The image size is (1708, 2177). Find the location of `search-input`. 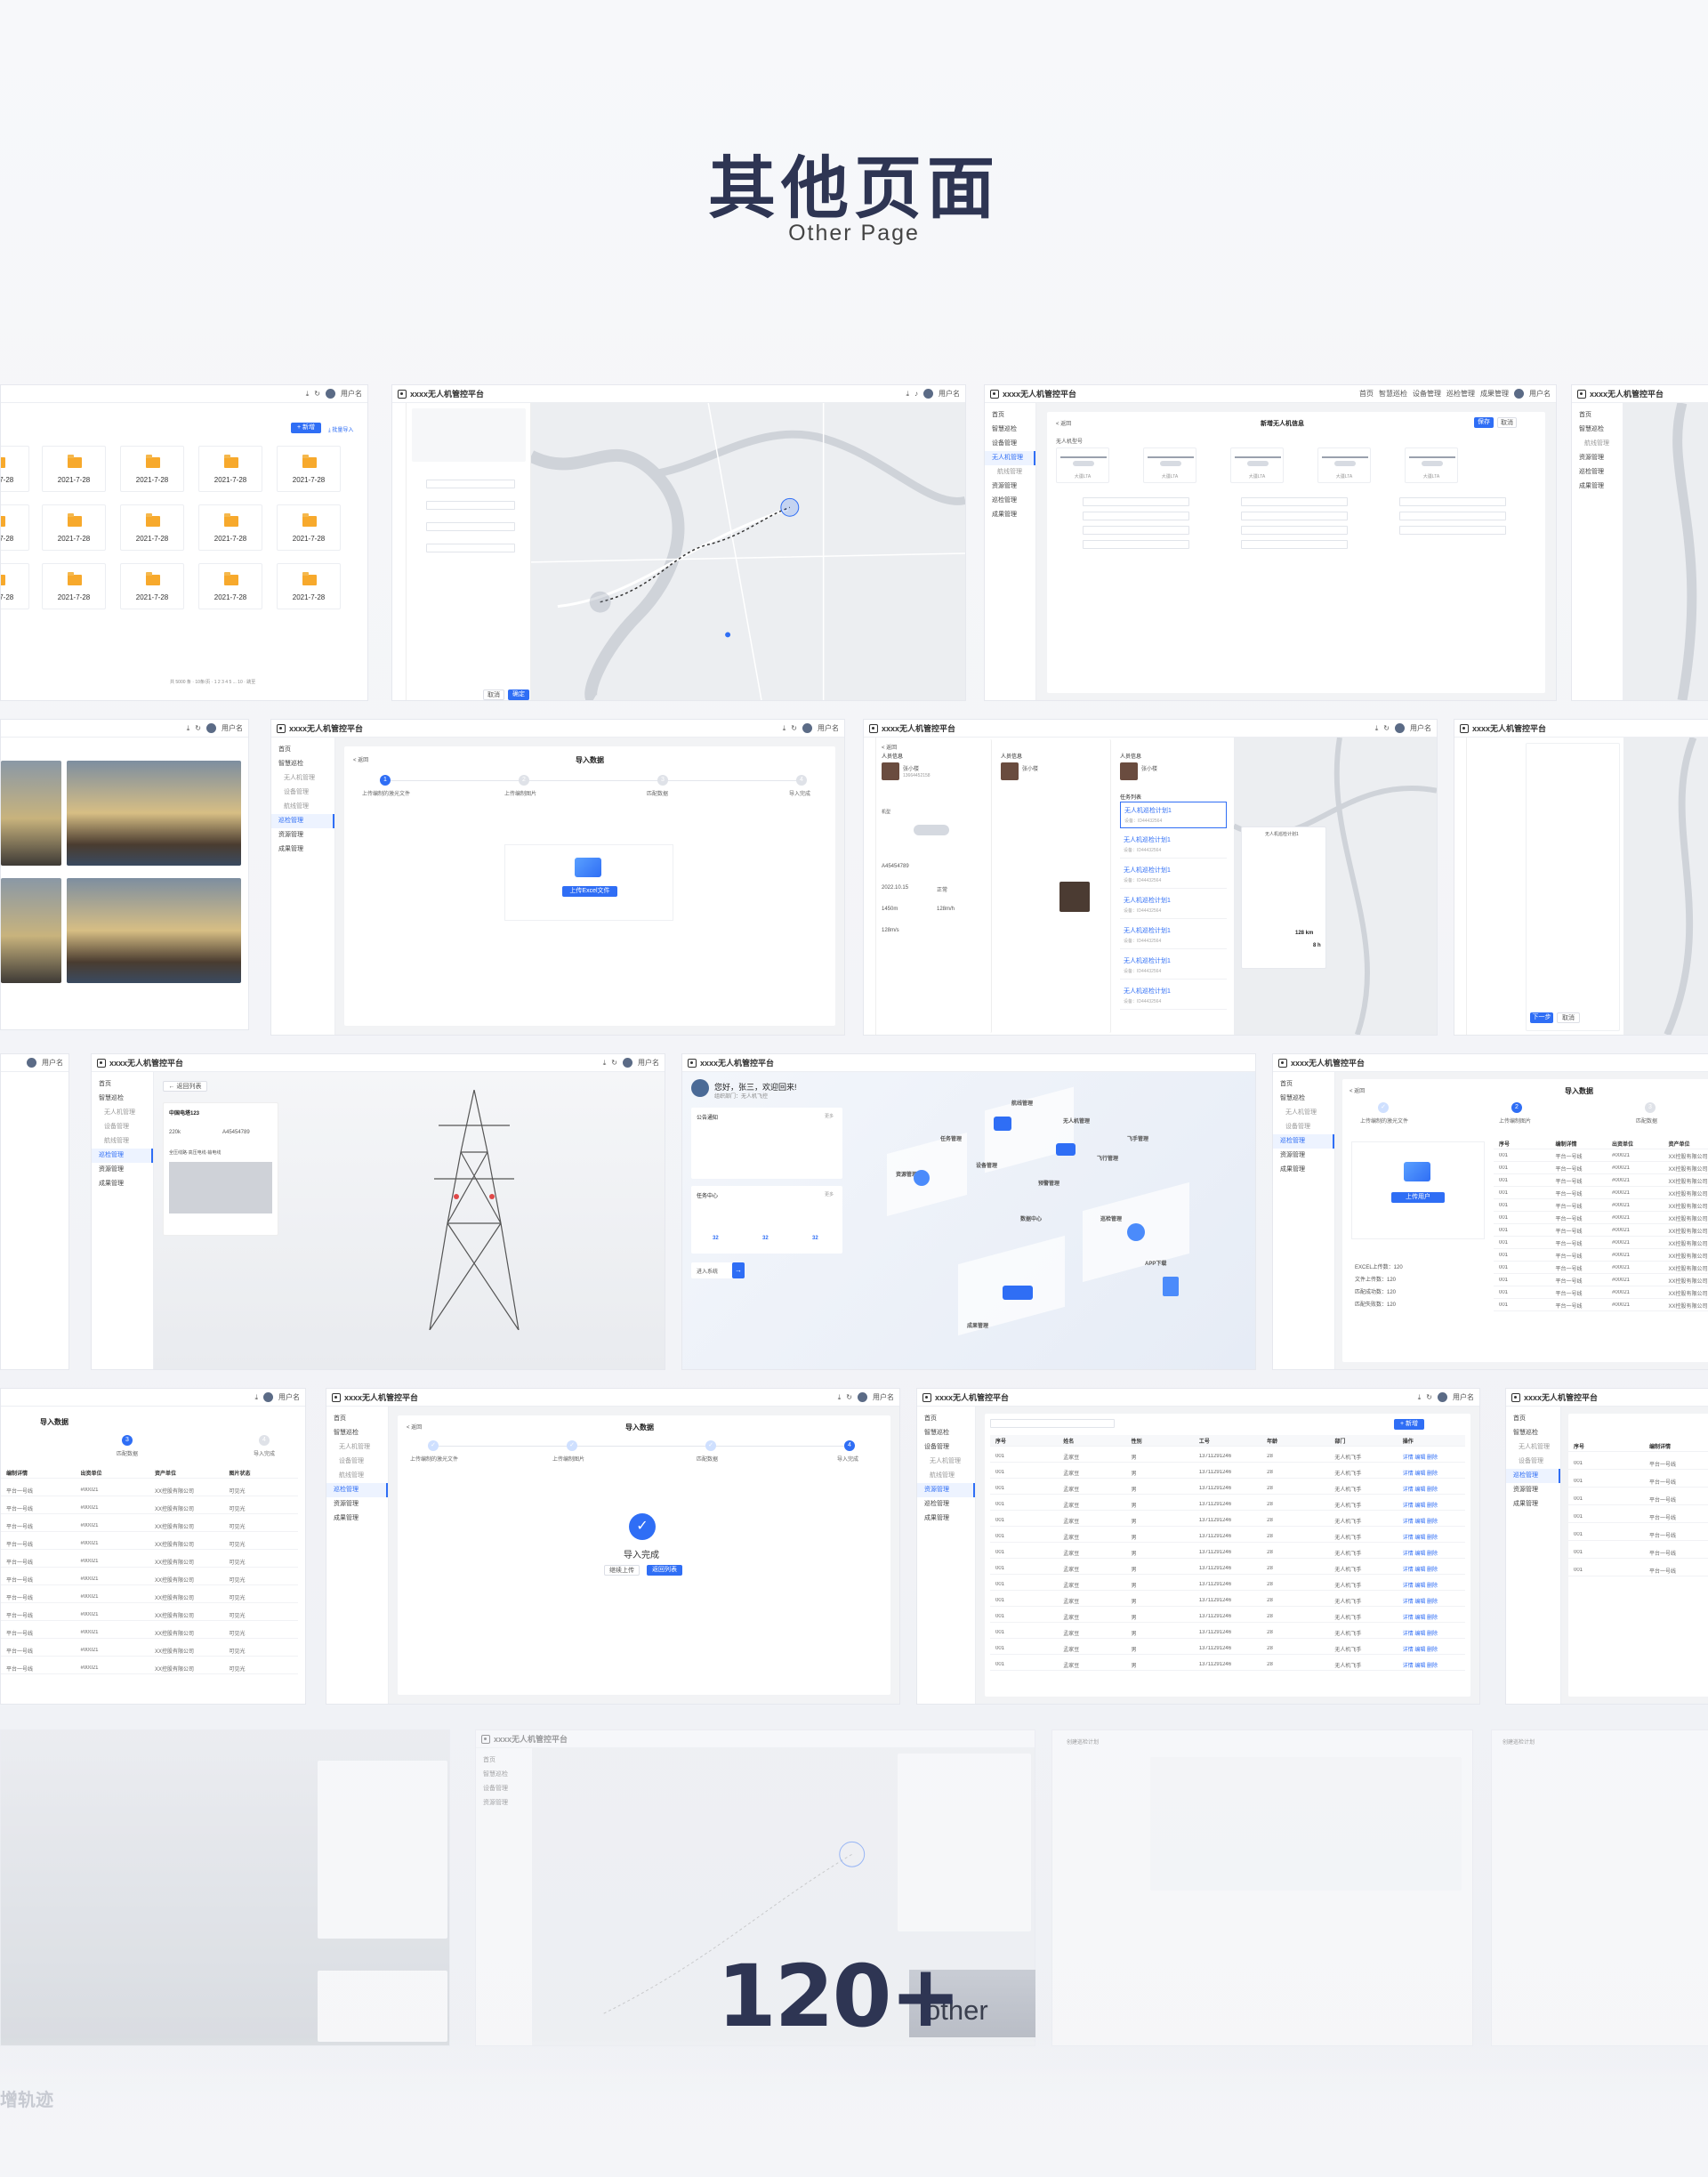

search-input is located at coordinates (1052, 1423).